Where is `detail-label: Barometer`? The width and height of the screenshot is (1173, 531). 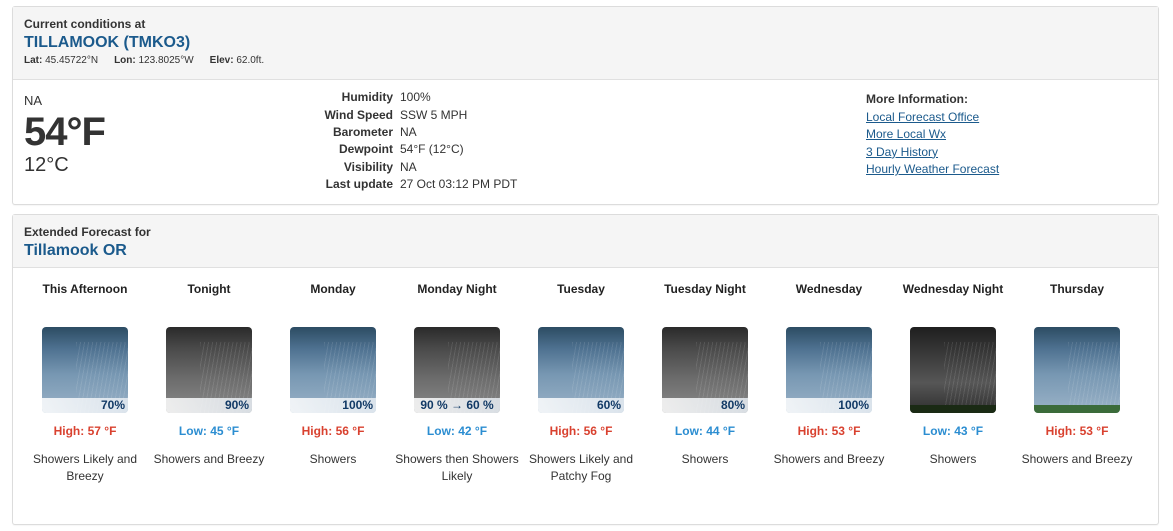 detail-label: Barometer is located at coordinates (362, 131).